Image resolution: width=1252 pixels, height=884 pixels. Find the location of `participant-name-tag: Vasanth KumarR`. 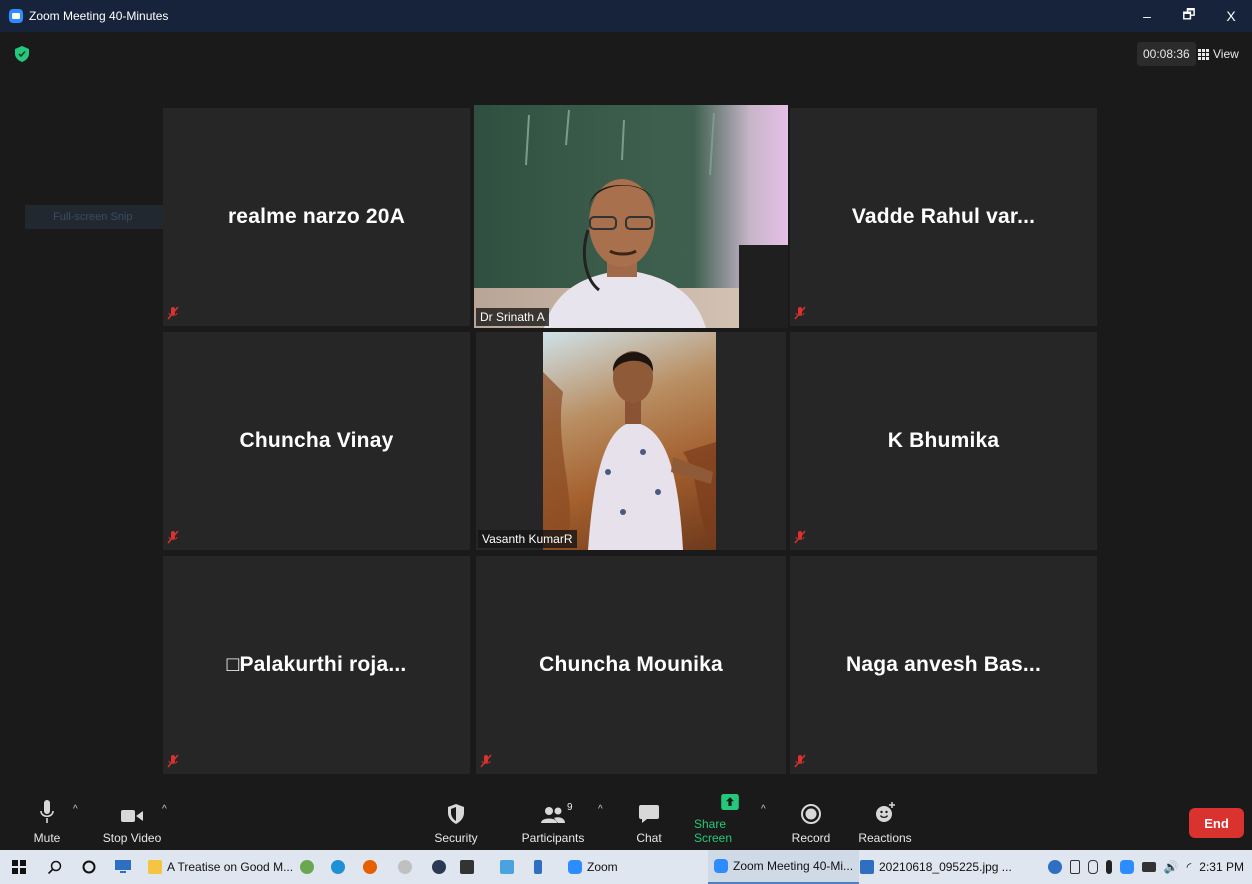

participant-name-tag: Vasanth KumarR is located at coordinates (527, 539).